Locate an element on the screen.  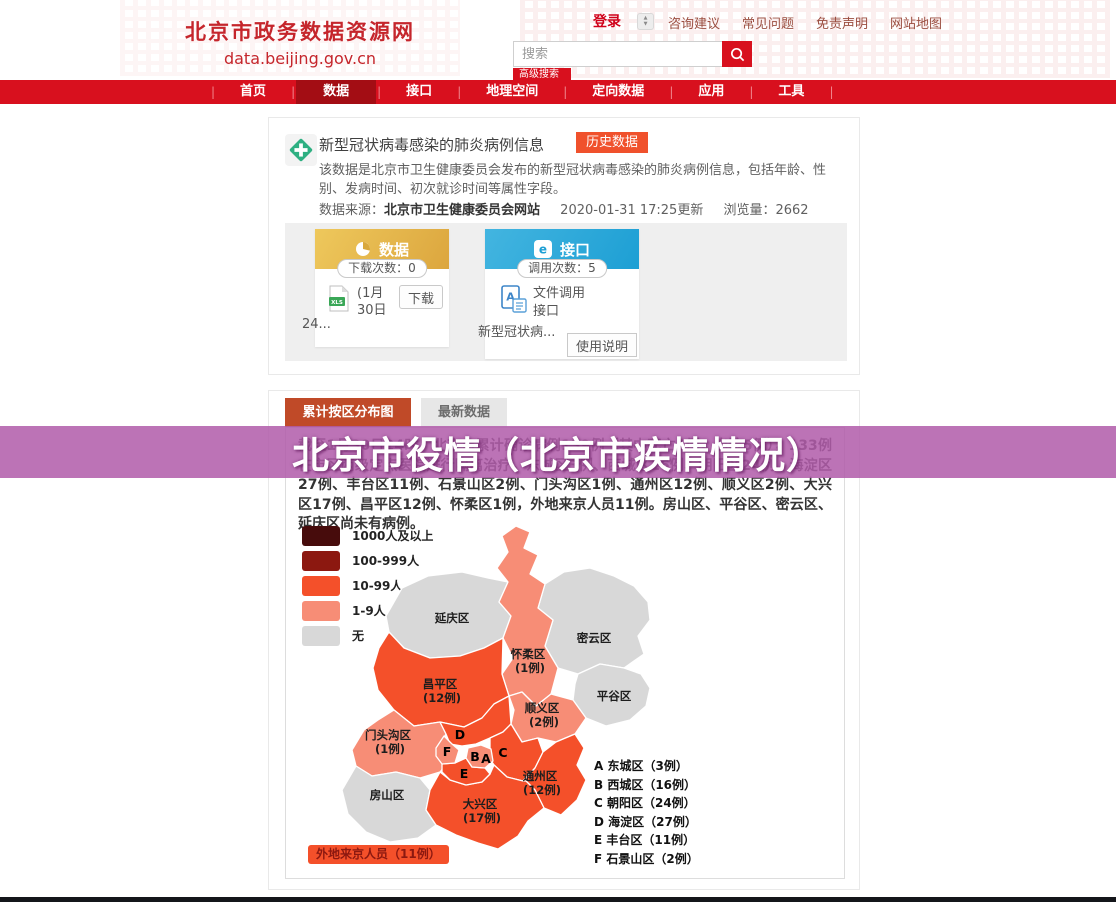
site-logo-title: 北京市政务数据资源网 is located at coordinates (300, 32).